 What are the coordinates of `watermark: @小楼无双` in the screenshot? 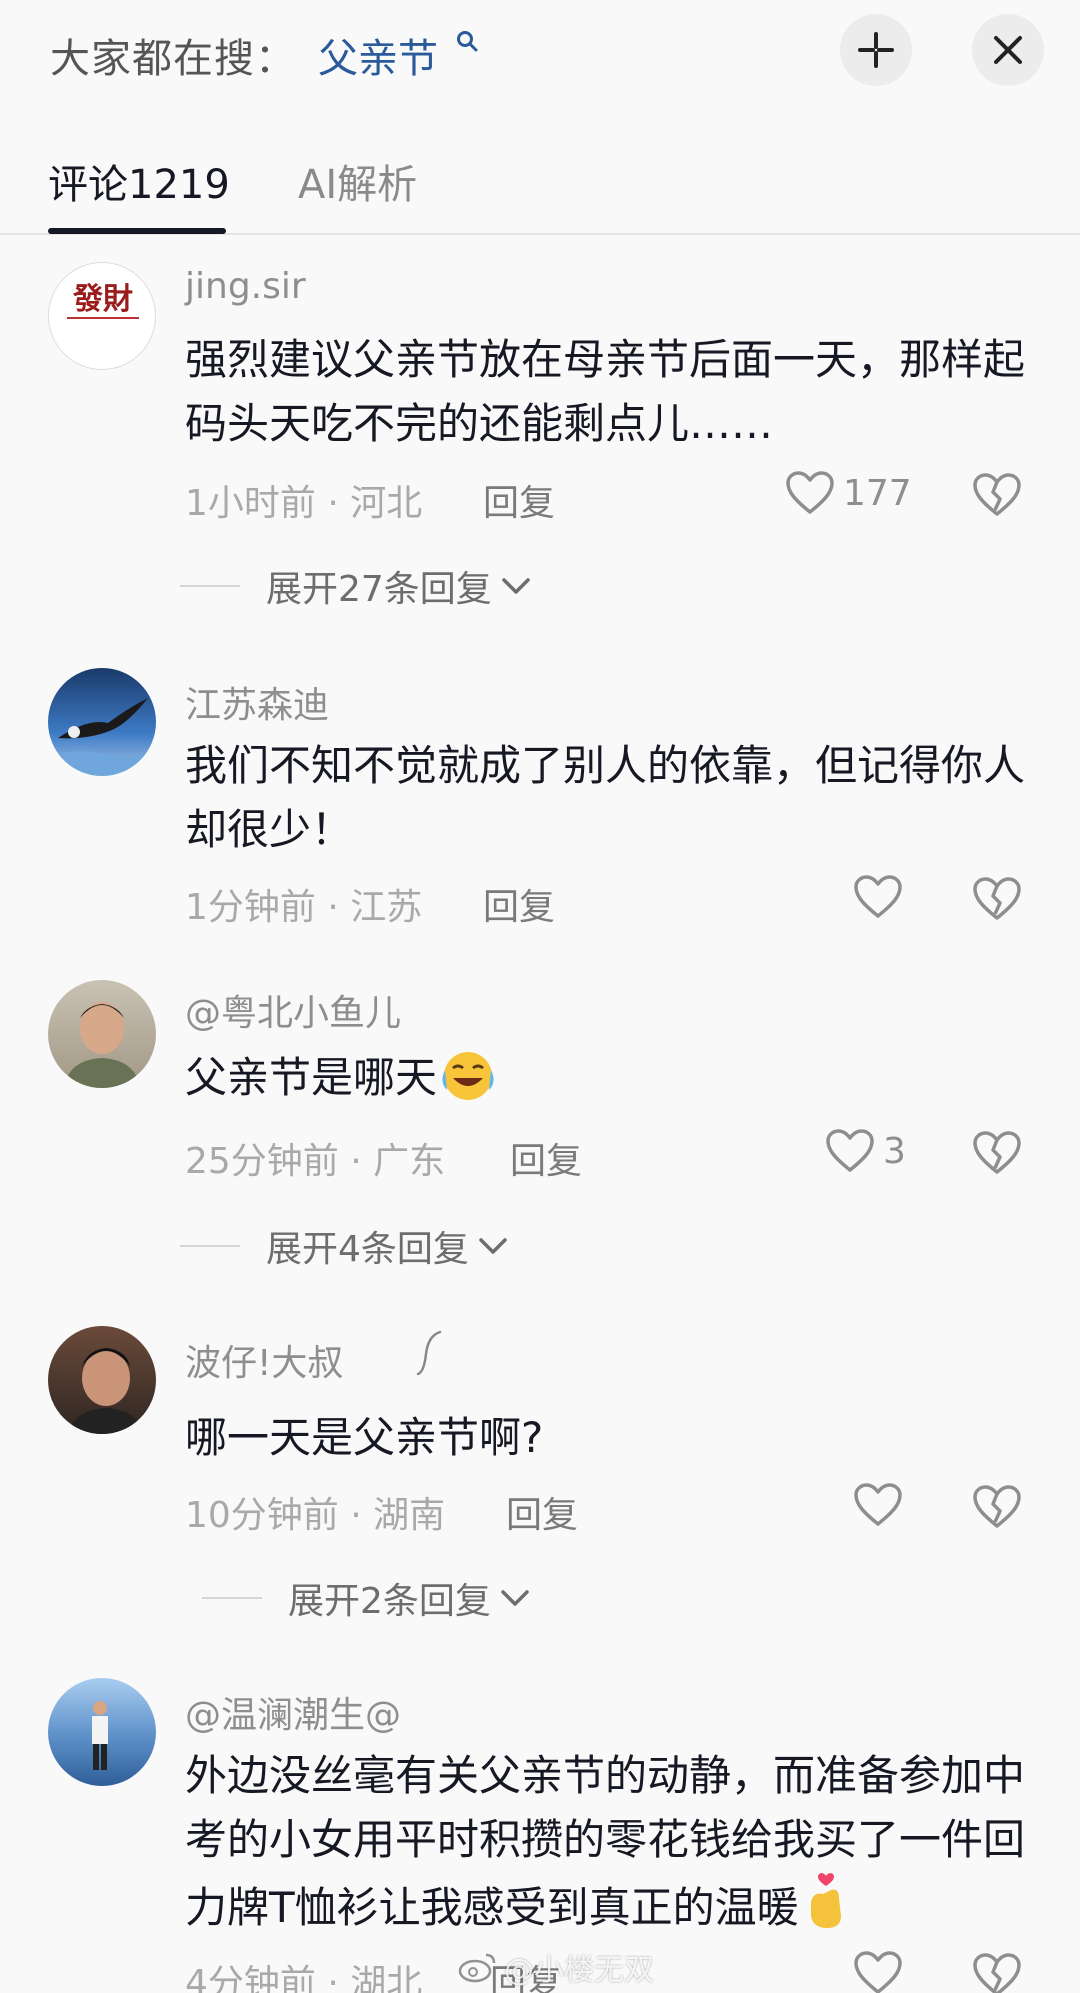 It's located at (556, 1967).